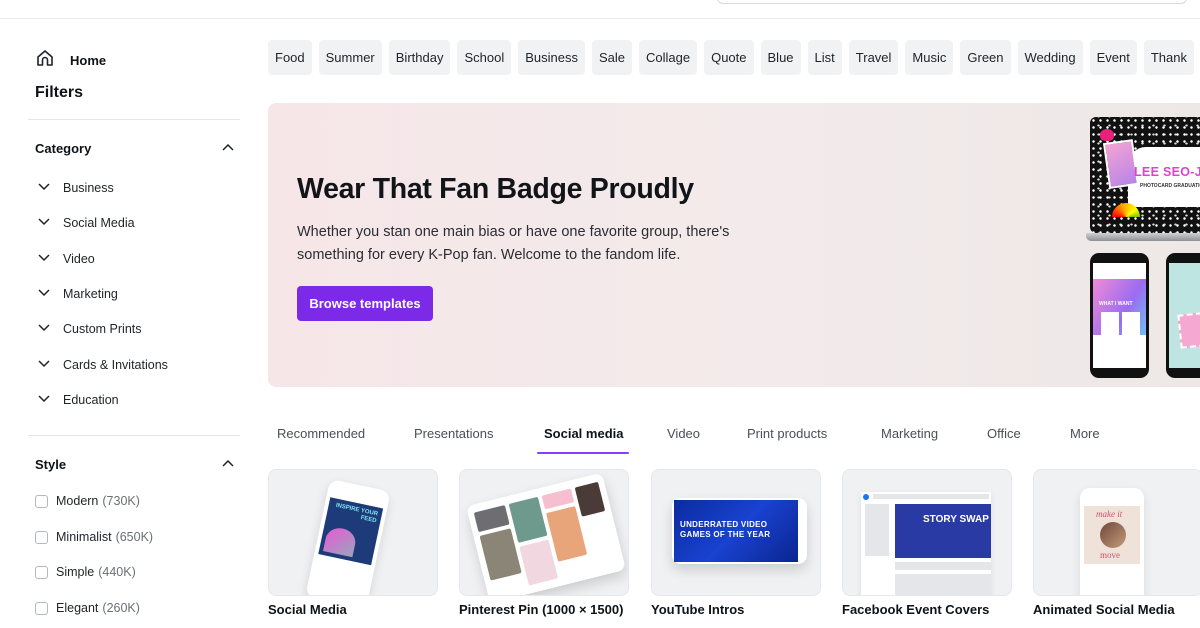 The width and height of the screenshot is (1200, 628). Describe the element at coordinates (725, 529) in the screenshot. I see `thumb-text: UNDERRATED VIDEO GAMES OF THE YEAR` at that location.